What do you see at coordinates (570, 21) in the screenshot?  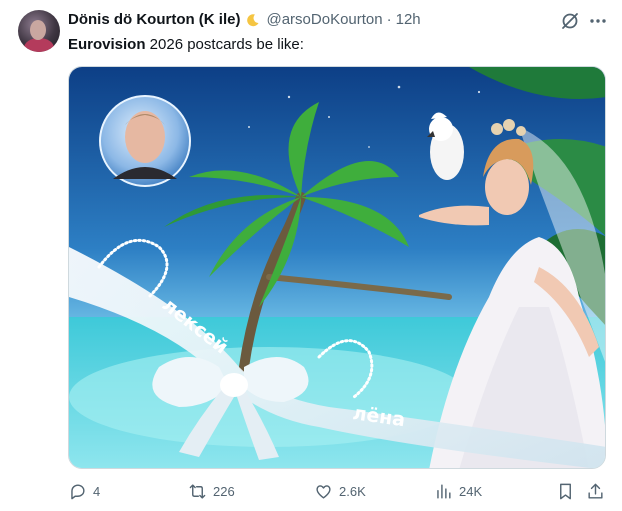 I see `grok-icon` at bounding box center [570, 21].